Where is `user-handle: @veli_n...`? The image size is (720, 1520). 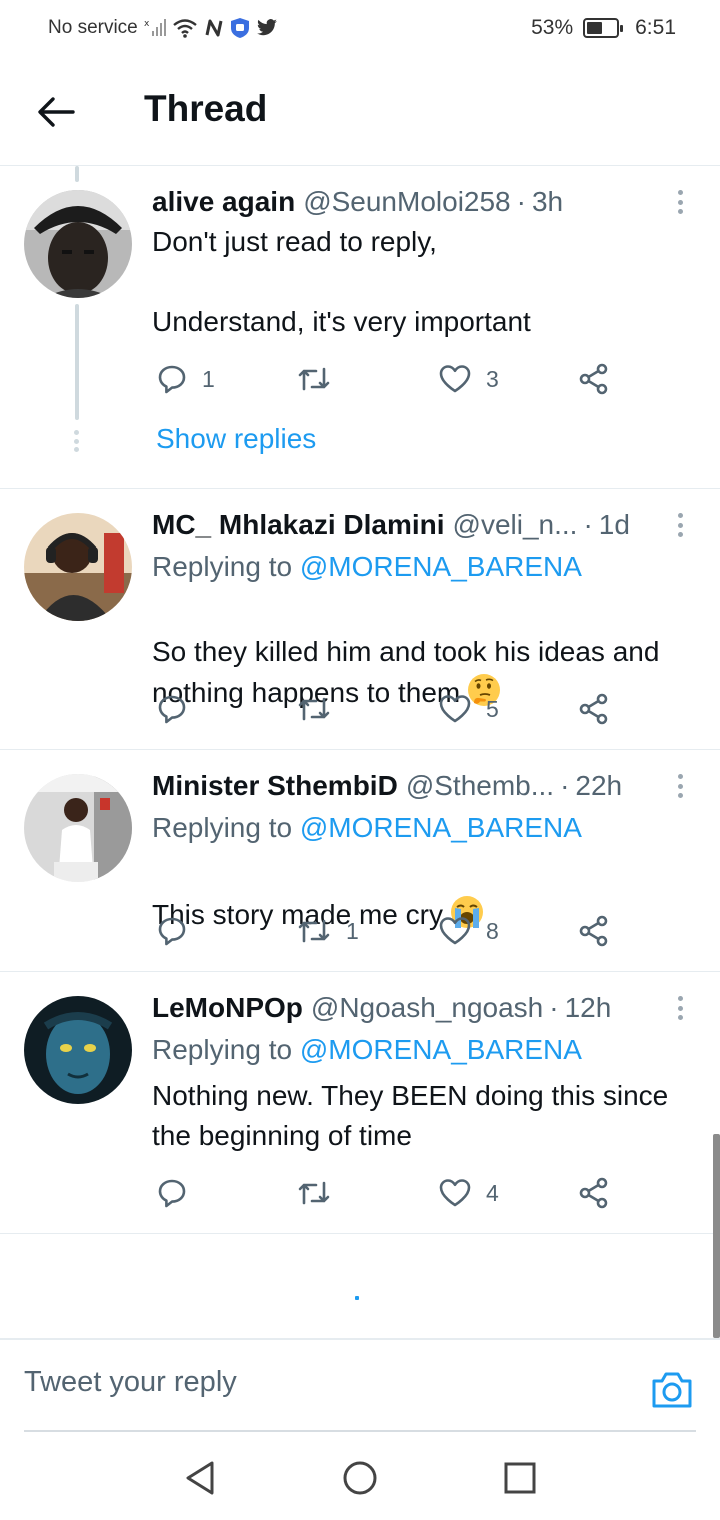 user-handle: @veli_n... is located at coordinates (515, 525).